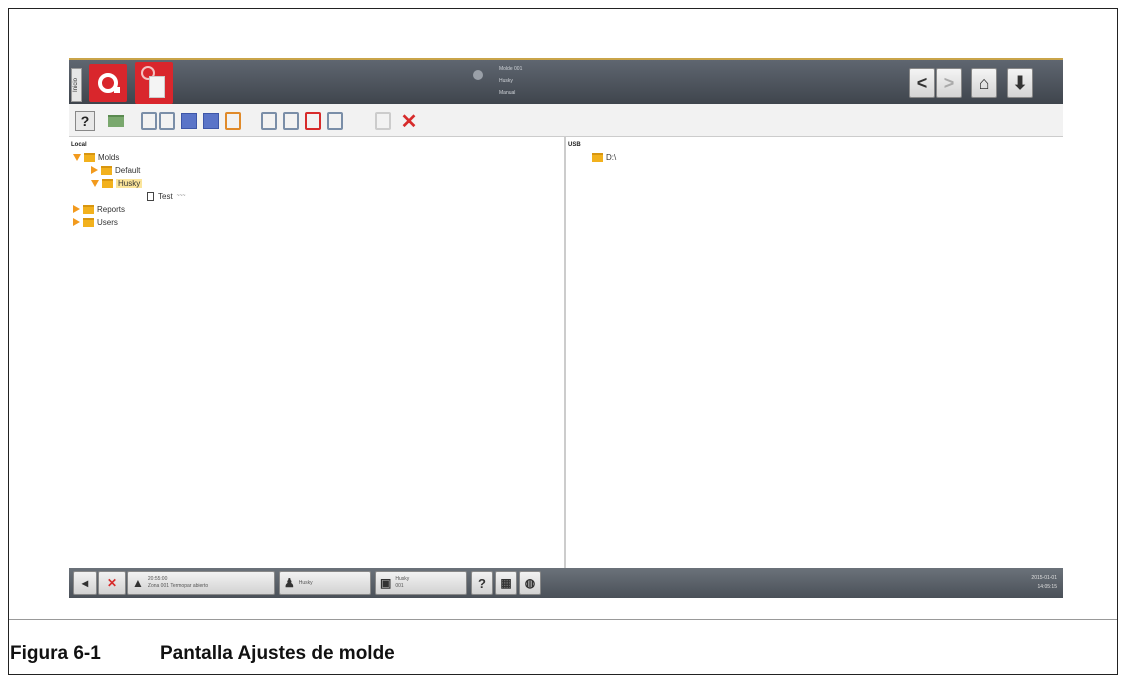 Image resolution: width=1128 pixels, height=690 pixels. Describe the element at coordinates (399, 586) in the screenshot. I see `mold-sub: 001` at that location.